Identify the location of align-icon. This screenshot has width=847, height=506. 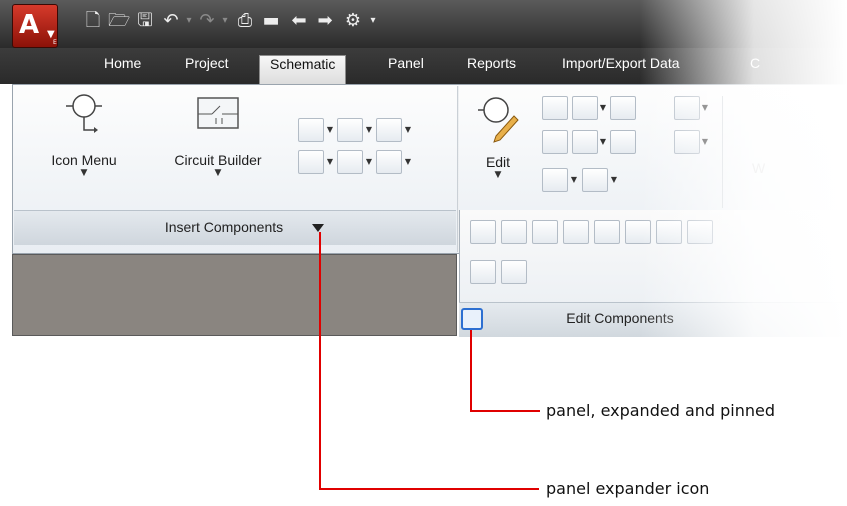
(623, 142).